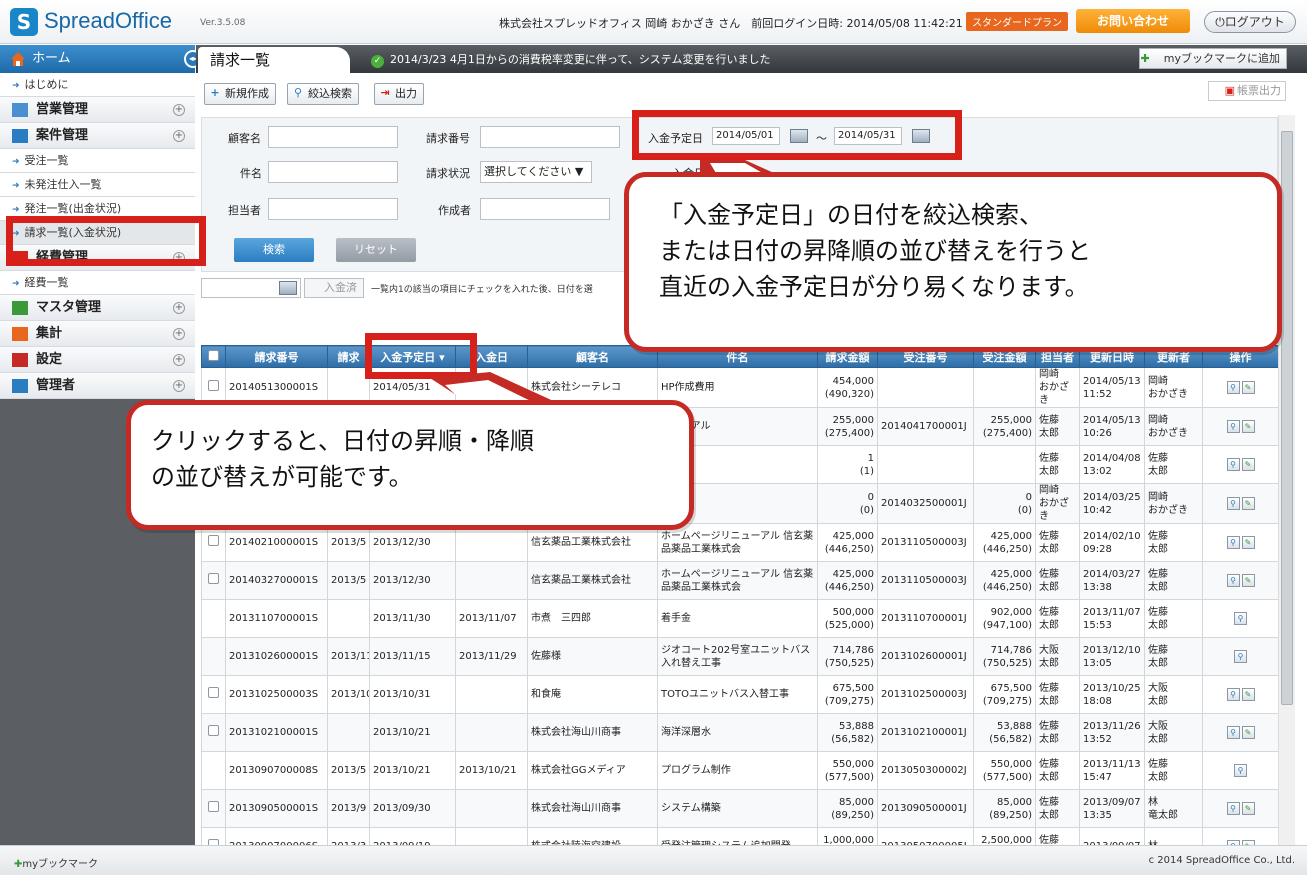 This screenshot has width=1307, height=875. I want to click on callout-bottom-line: クリックすると、日付の昇順・降順, so click(343, 441).